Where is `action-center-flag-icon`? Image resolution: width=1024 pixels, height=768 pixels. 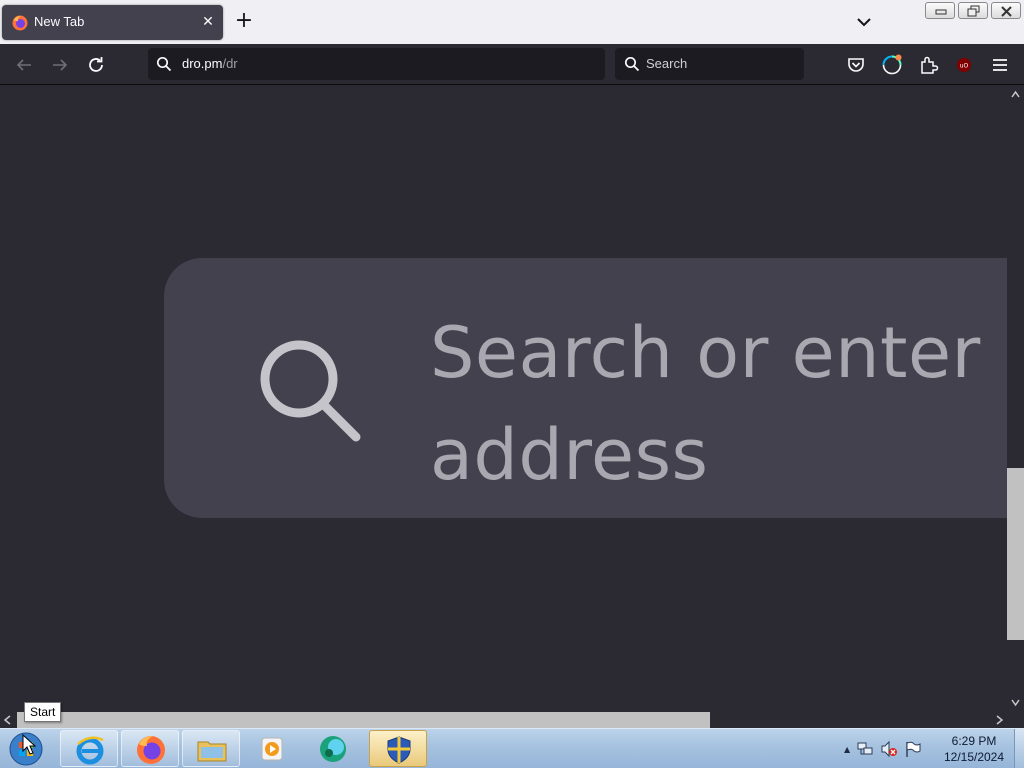
action-center-flag-icon is located at coordinates (913, 749).